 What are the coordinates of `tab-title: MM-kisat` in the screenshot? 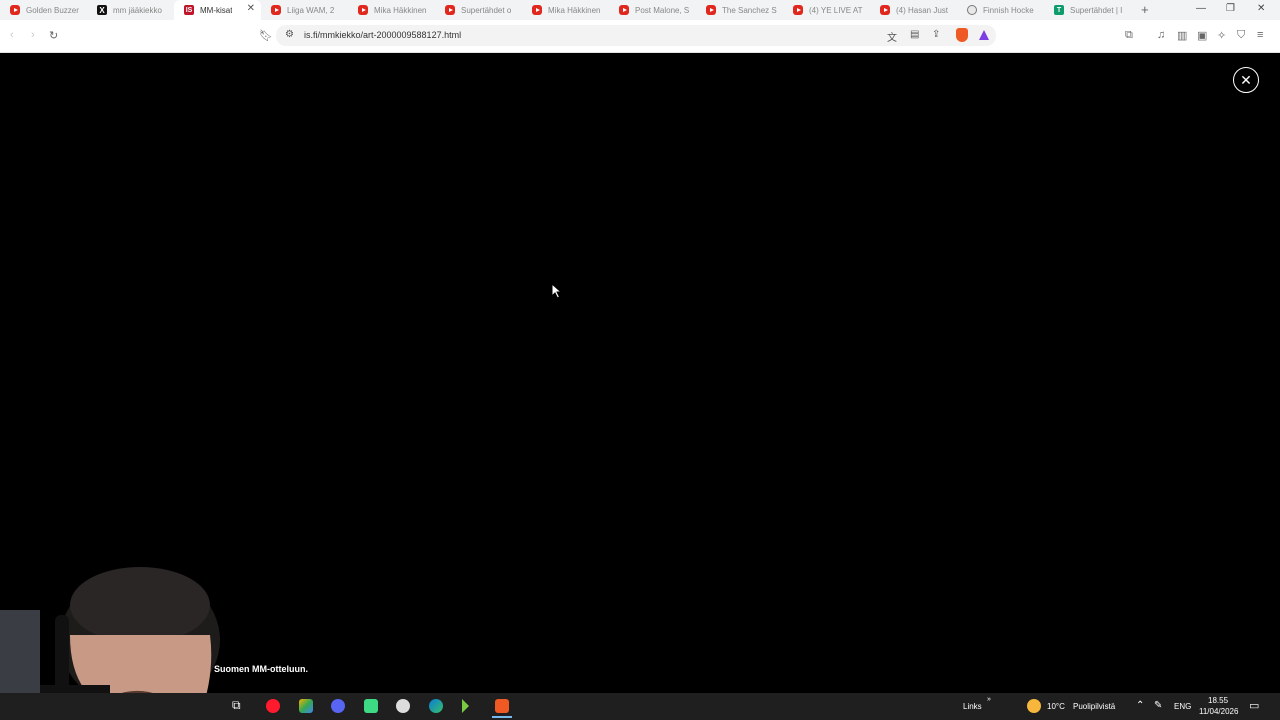 It's located at (216, 10).